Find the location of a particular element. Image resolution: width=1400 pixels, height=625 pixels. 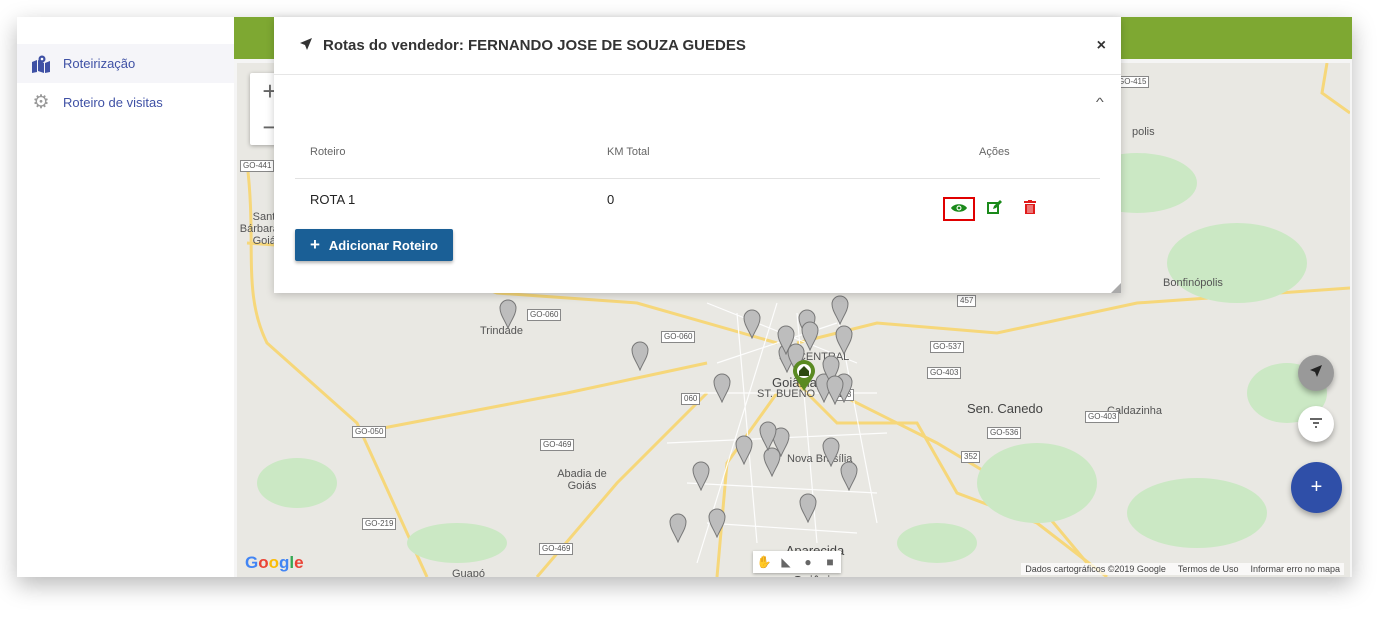

resize-handle is located at coordinates (1116, 288).